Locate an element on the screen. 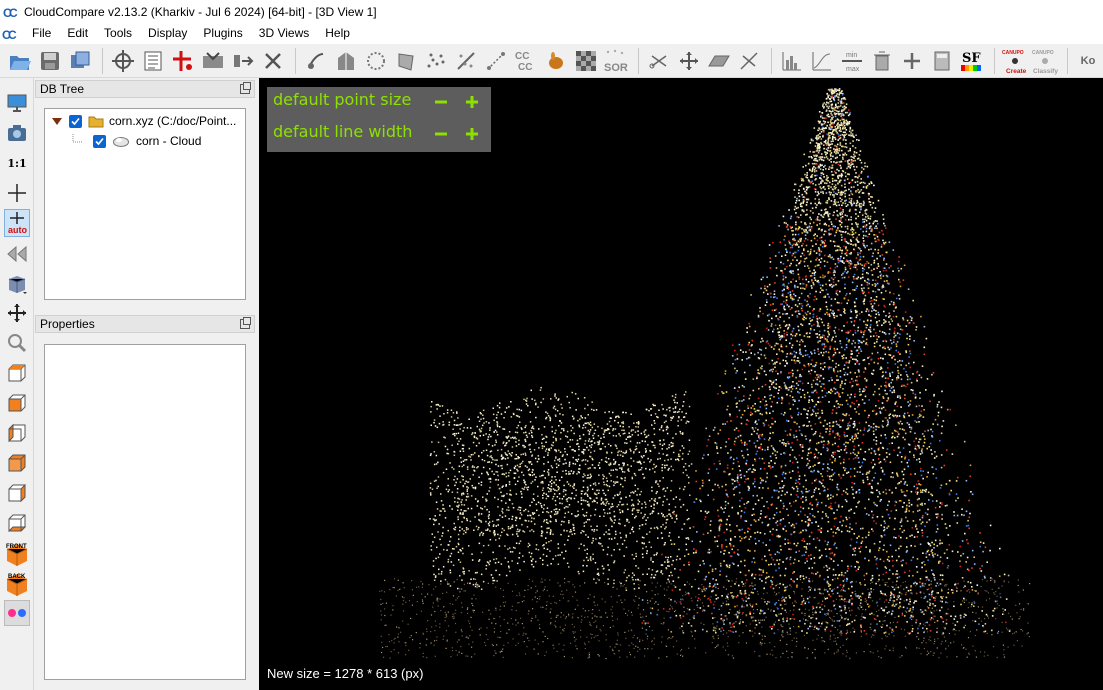 The width and height of the screenshot is (1103, 690). zoom-button is located at coordinates (17, 343).